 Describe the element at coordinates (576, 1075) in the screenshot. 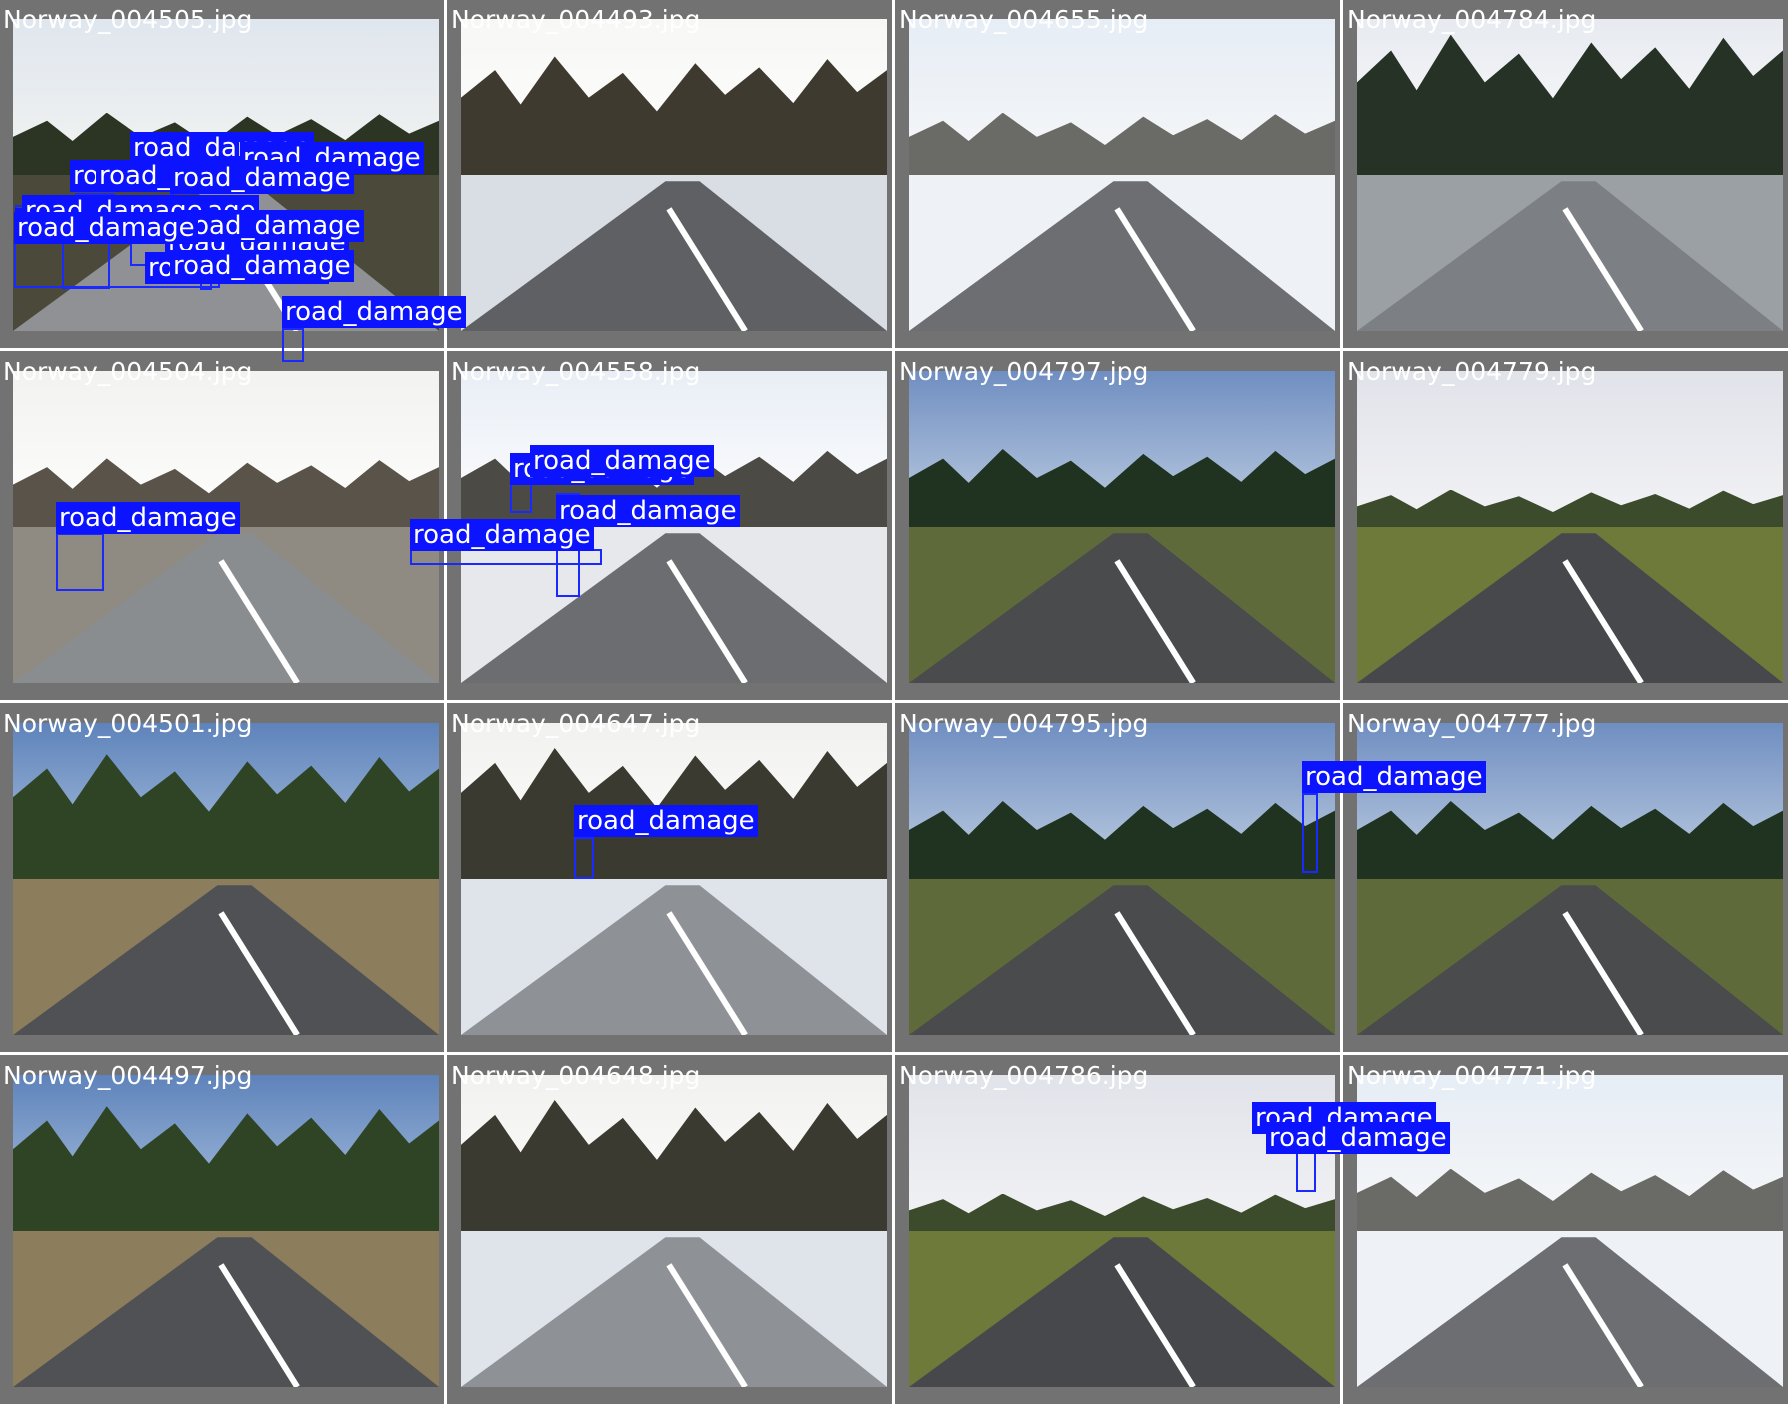

I see `filename-label: Norway_004648.jpg` at that location.